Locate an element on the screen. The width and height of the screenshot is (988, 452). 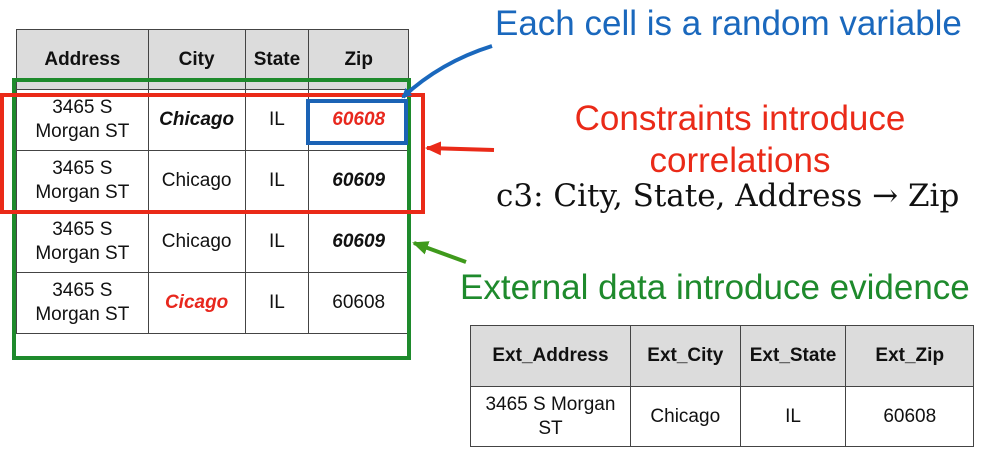
random-variable-caption: Each cell is a random variable is located at coordinates (728, 23).